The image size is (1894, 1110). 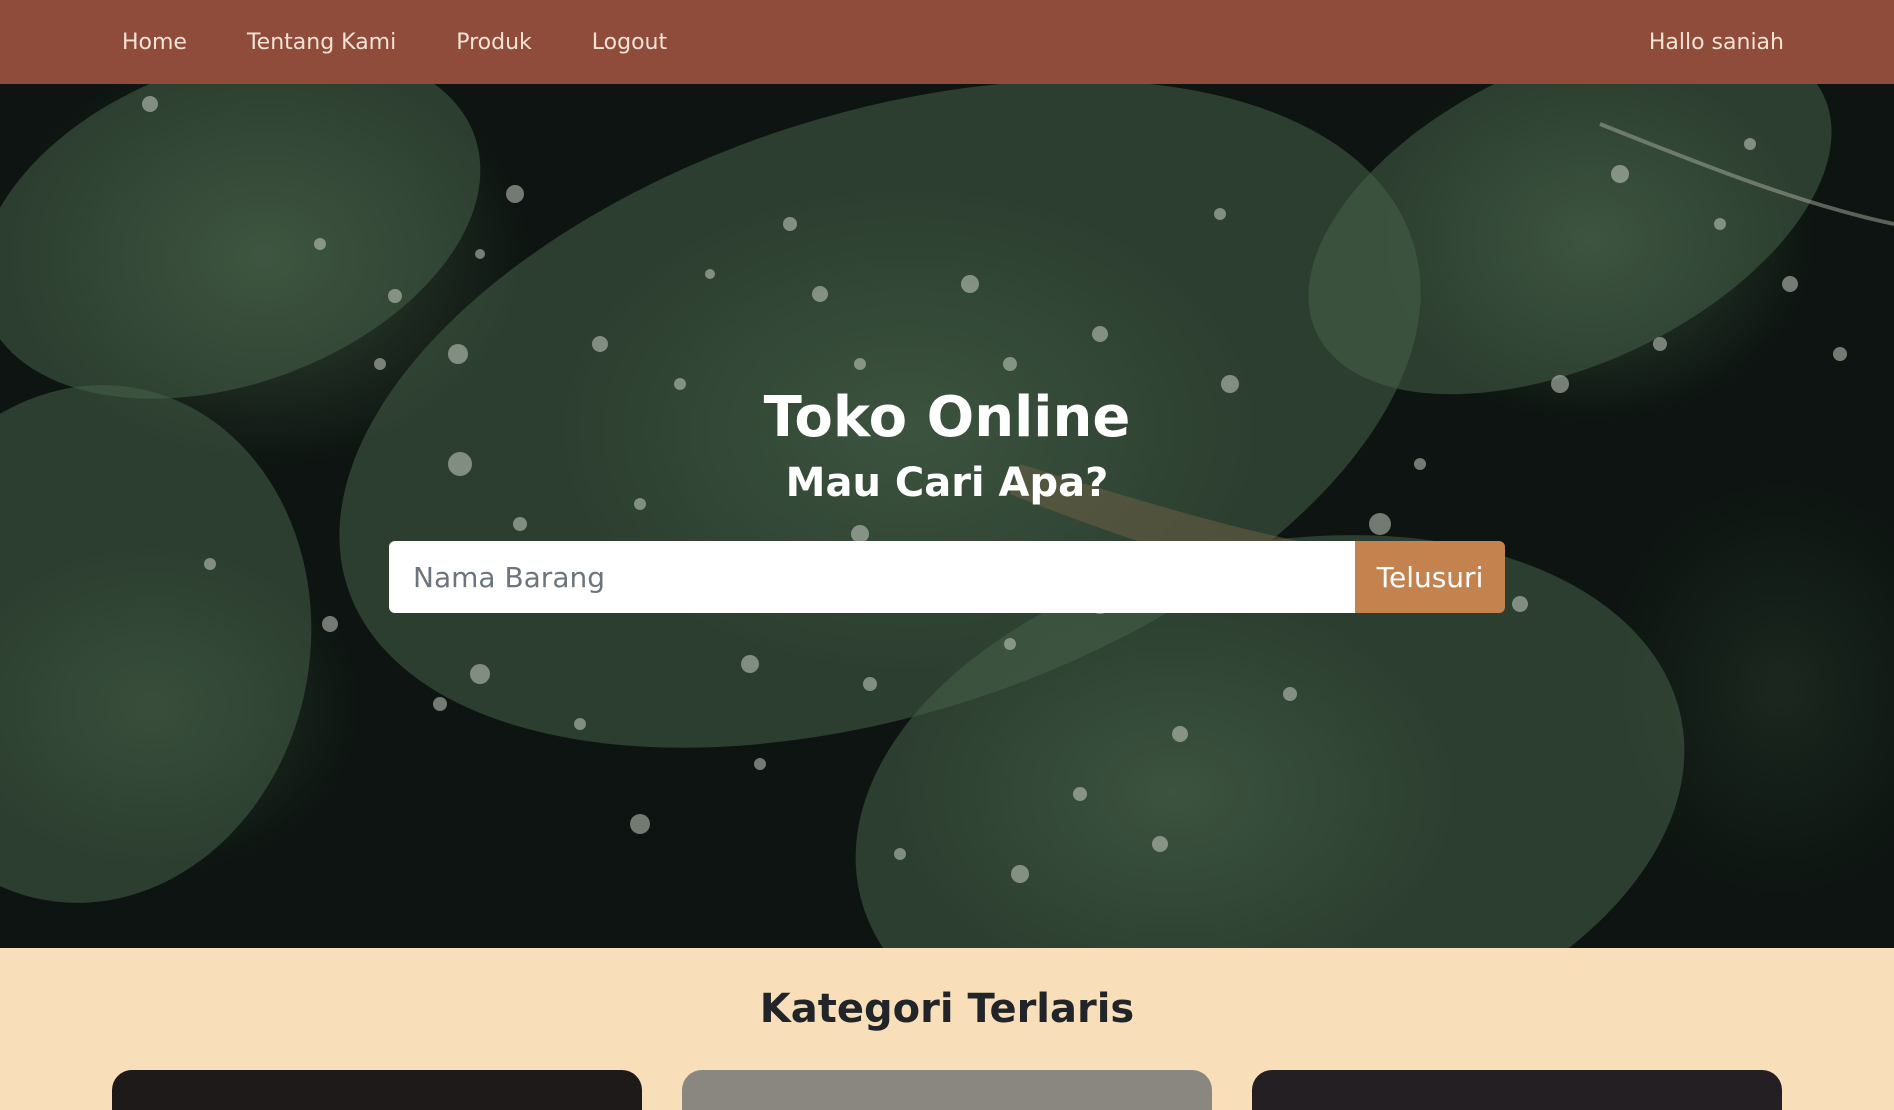 What do you see at coordinates (872, 577) in the screenshot?
I see `search-input` at bounding box center [872, 577].